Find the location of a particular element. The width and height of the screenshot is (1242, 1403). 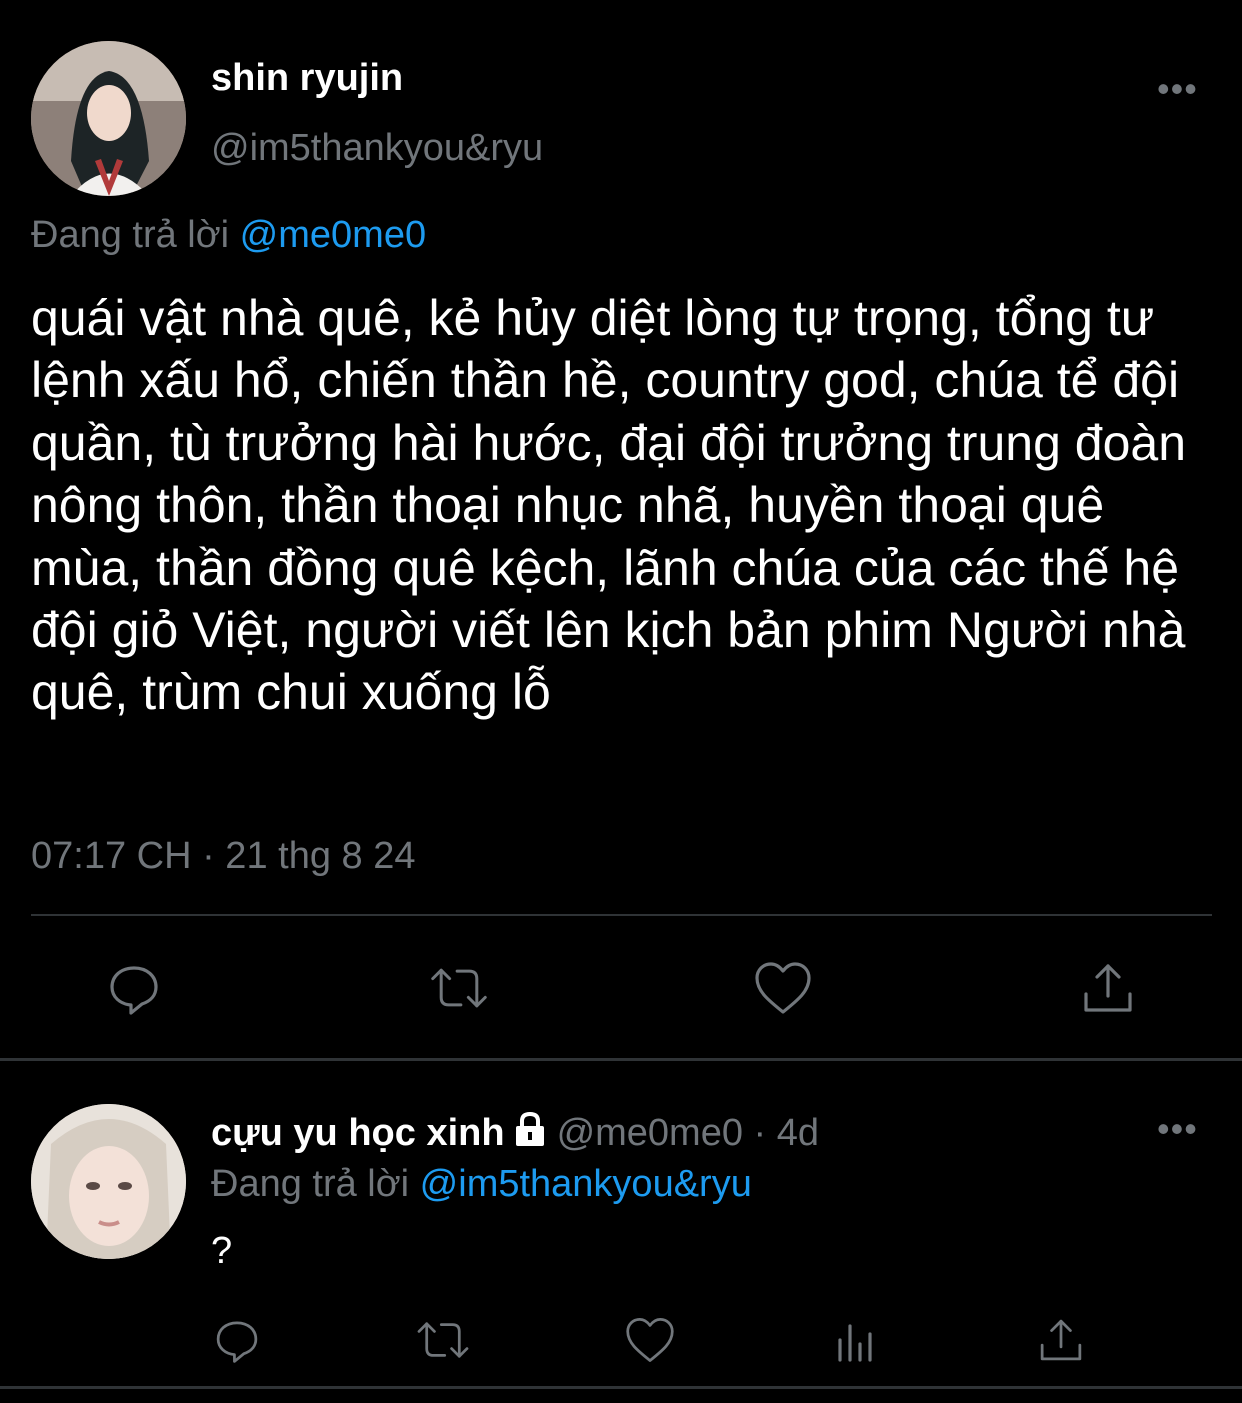

reply-icon is located at coordinates (134, 988).